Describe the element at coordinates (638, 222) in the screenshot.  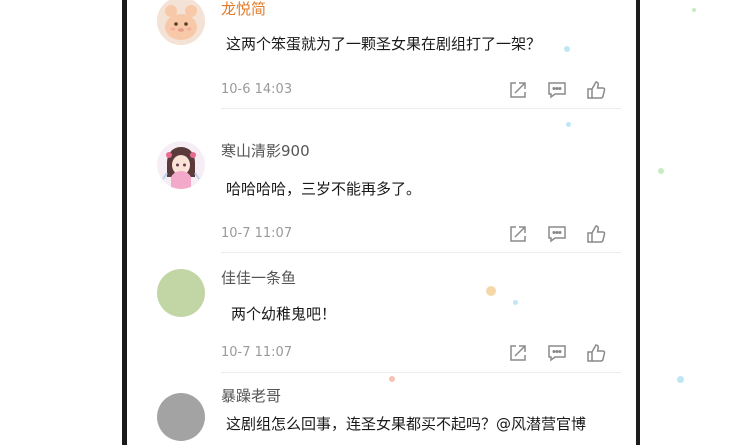
I see `right-border` at that location.